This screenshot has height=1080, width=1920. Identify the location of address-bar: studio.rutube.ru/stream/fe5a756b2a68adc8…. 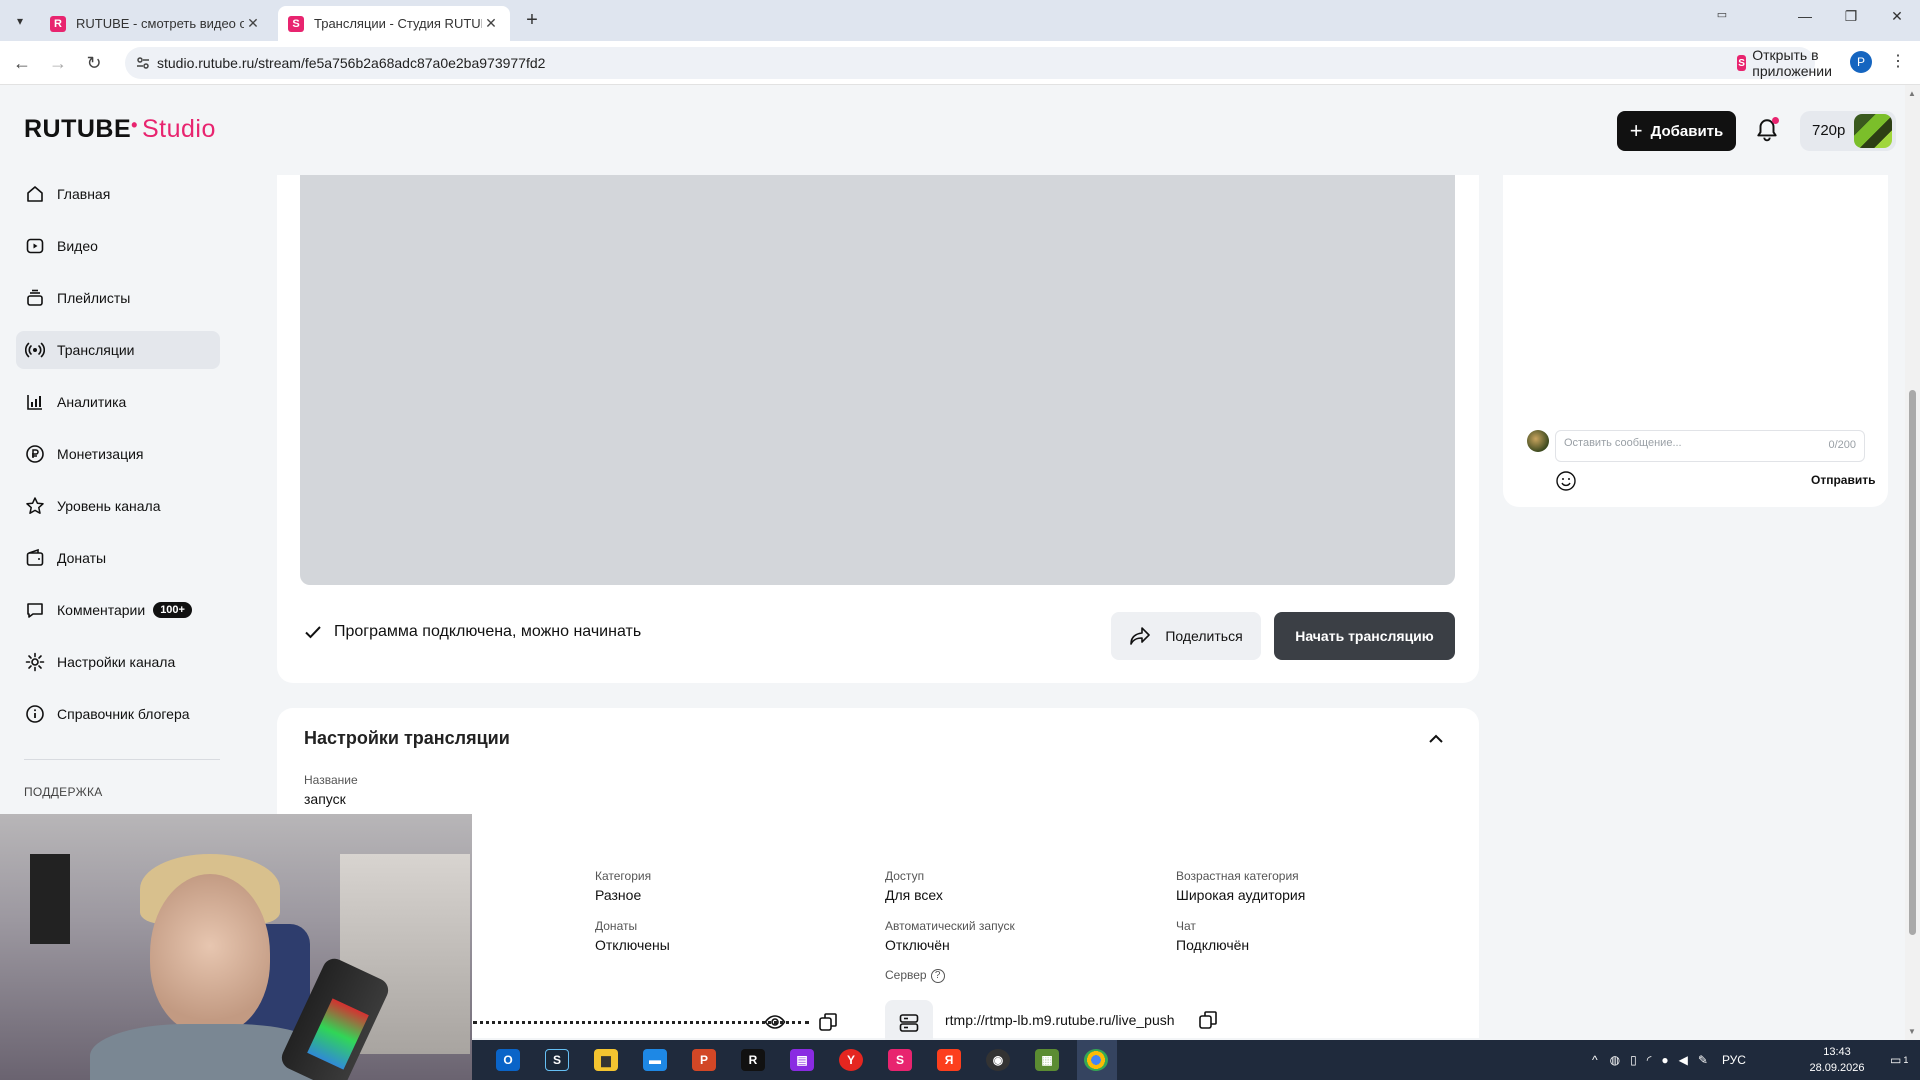
(978, 63).